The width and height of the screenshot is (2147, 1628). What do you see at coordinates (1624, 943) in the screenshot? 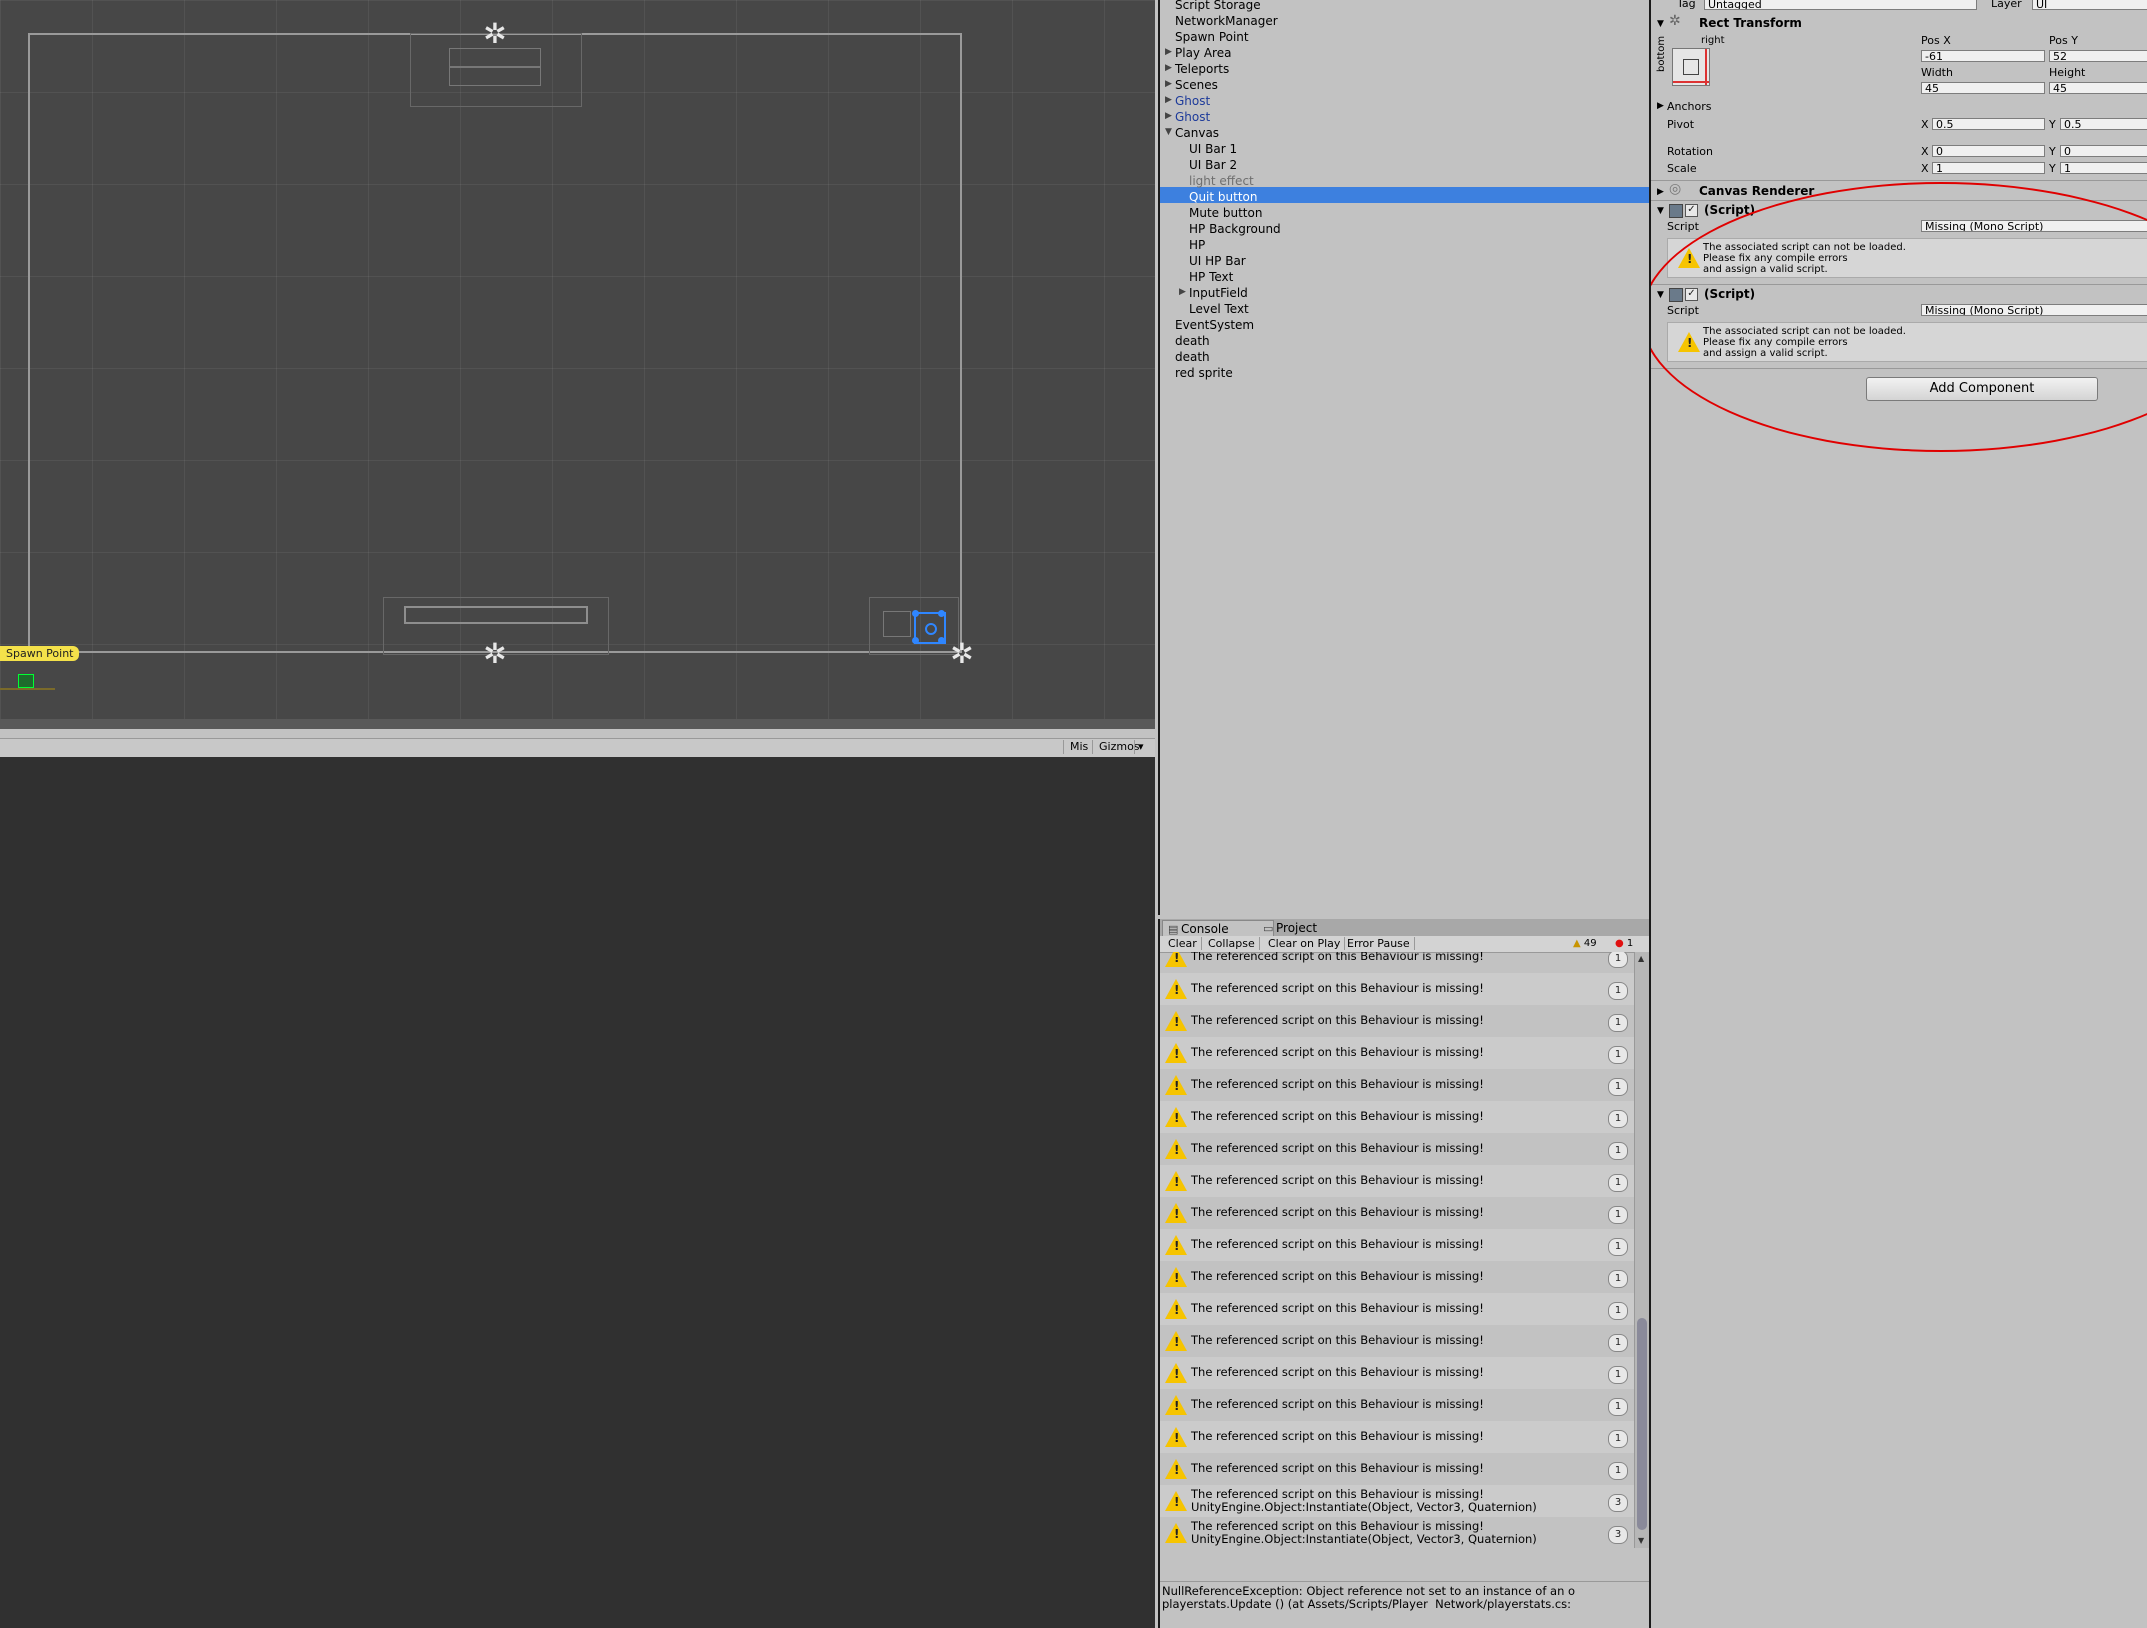
I see `error-filter-button: ● 1` at bounding box center [1624, 943].